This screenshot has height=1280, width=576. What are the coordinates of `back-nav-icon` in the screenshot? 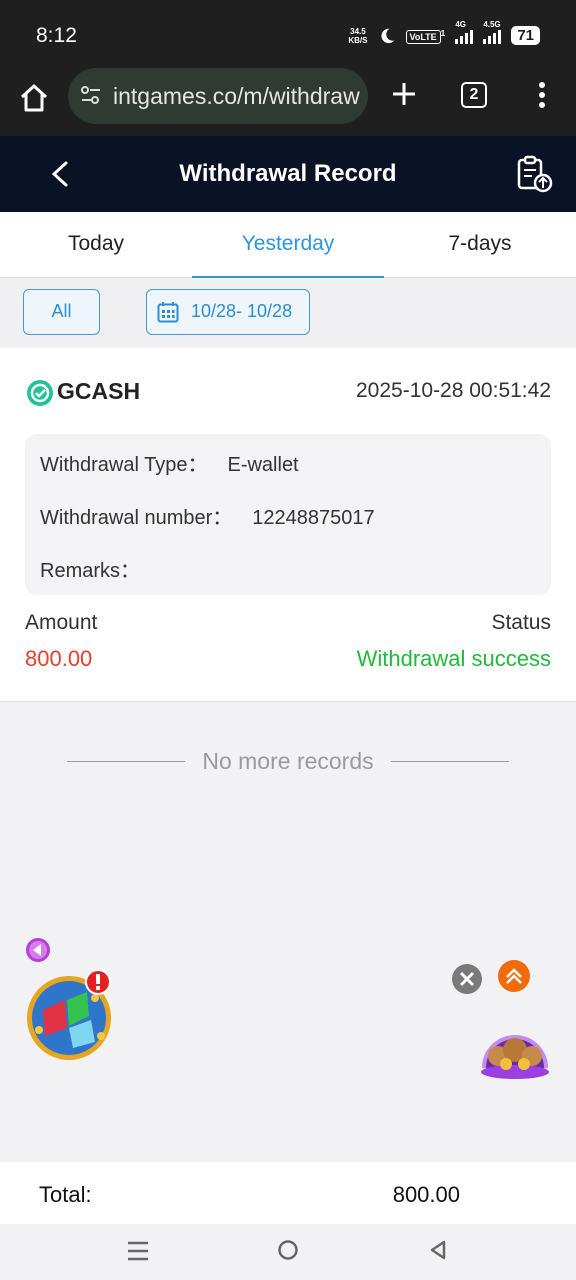 It's located at (438, 1250).